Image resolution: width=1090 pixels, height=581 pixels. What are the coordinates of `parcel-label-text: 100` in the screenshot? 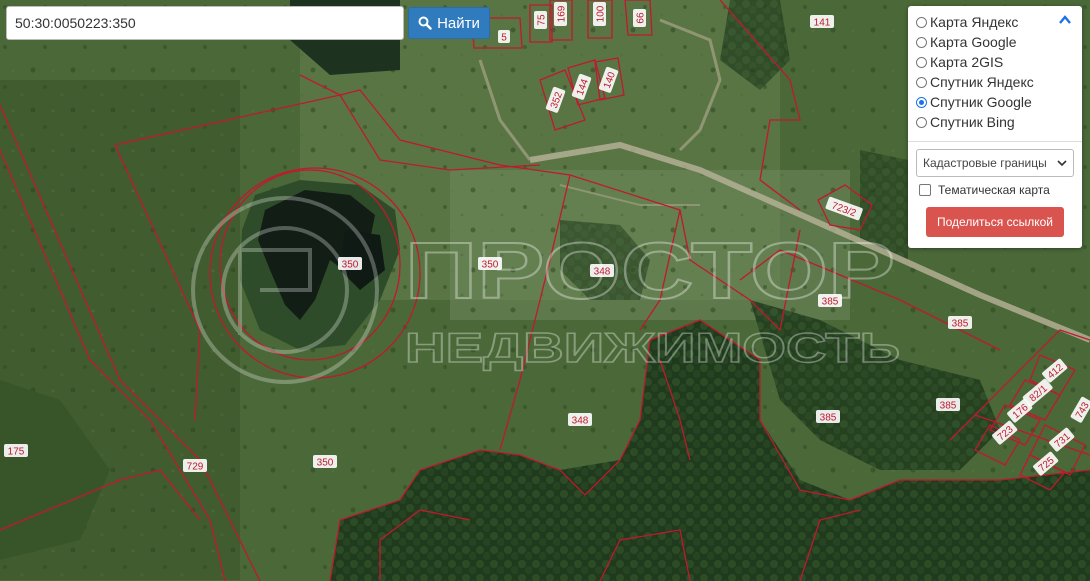 It's located at (601, 13).